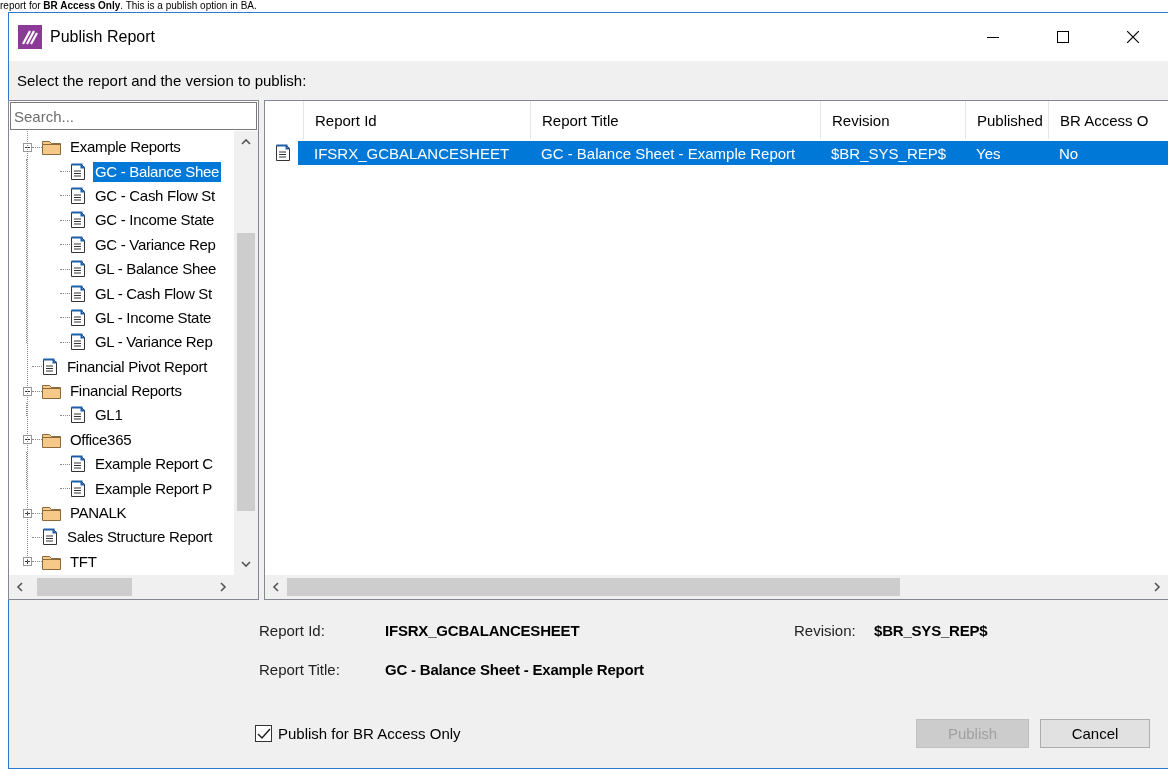 This screenshot has height=769, width=1168. Describe the element at coordinates (892, 120) in the screenshot. I see `column-header: Revision` at that location.